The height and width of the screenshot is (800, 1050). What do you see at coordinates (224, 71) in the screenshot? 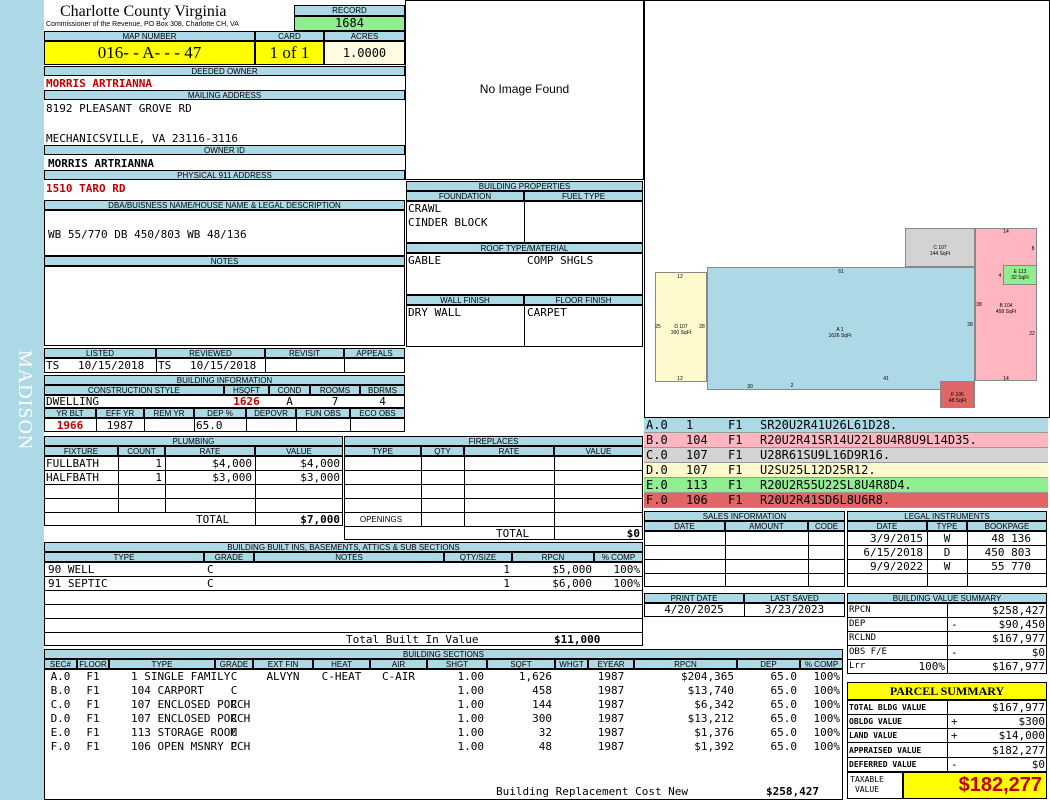
I see `deeded-owner-label: DEEDED OWNER` at bounding box center [224, 71].